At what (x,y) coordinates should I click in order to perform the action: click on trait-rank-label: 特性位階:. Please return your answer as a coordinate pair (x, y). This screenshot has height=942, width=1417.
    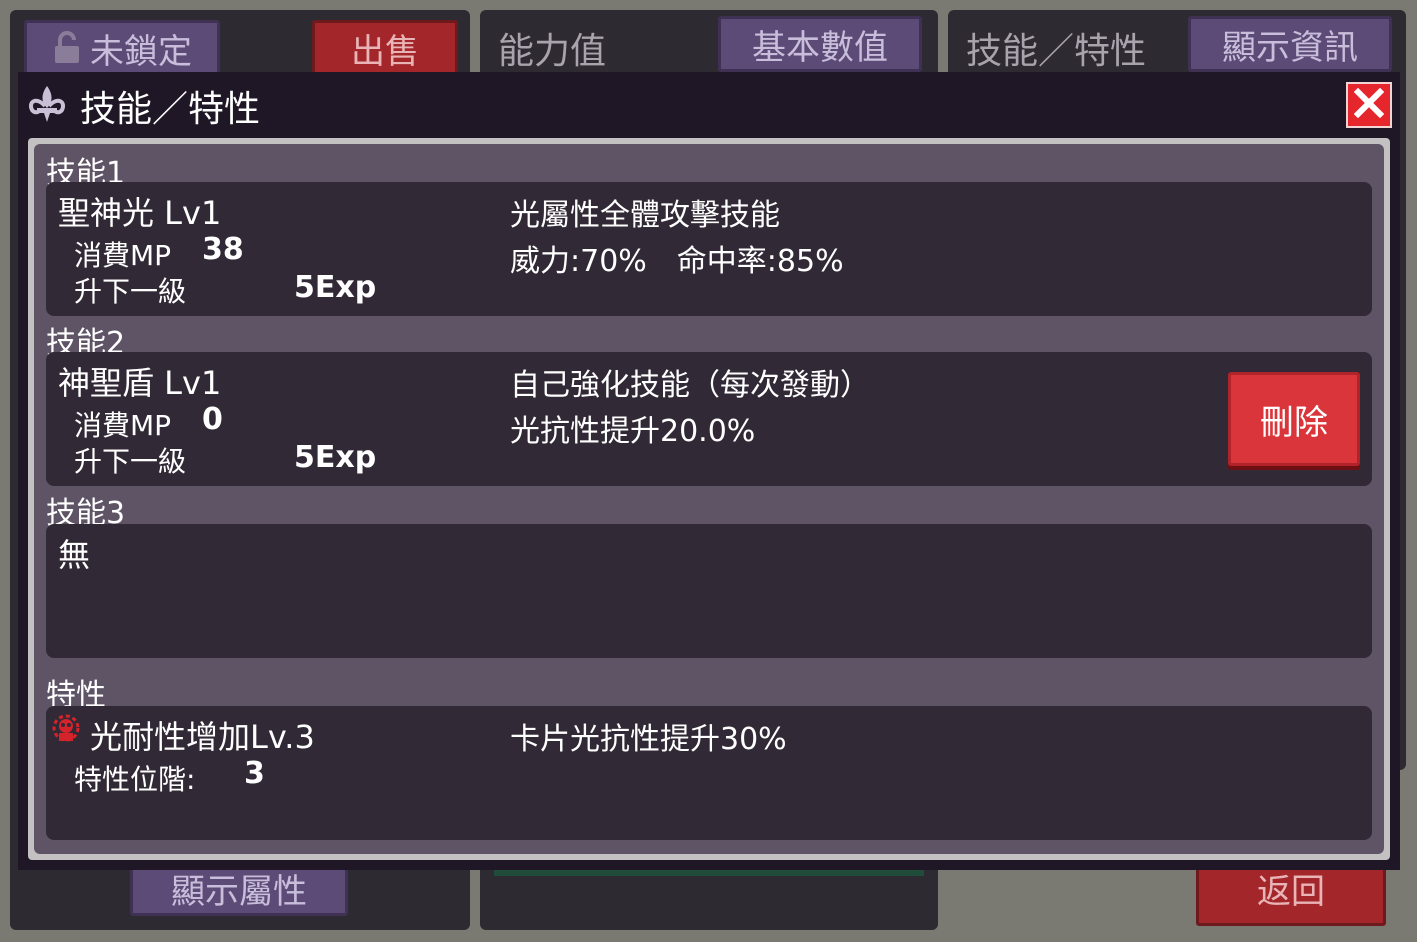
    Looking at the image, I should click on (135, 779).